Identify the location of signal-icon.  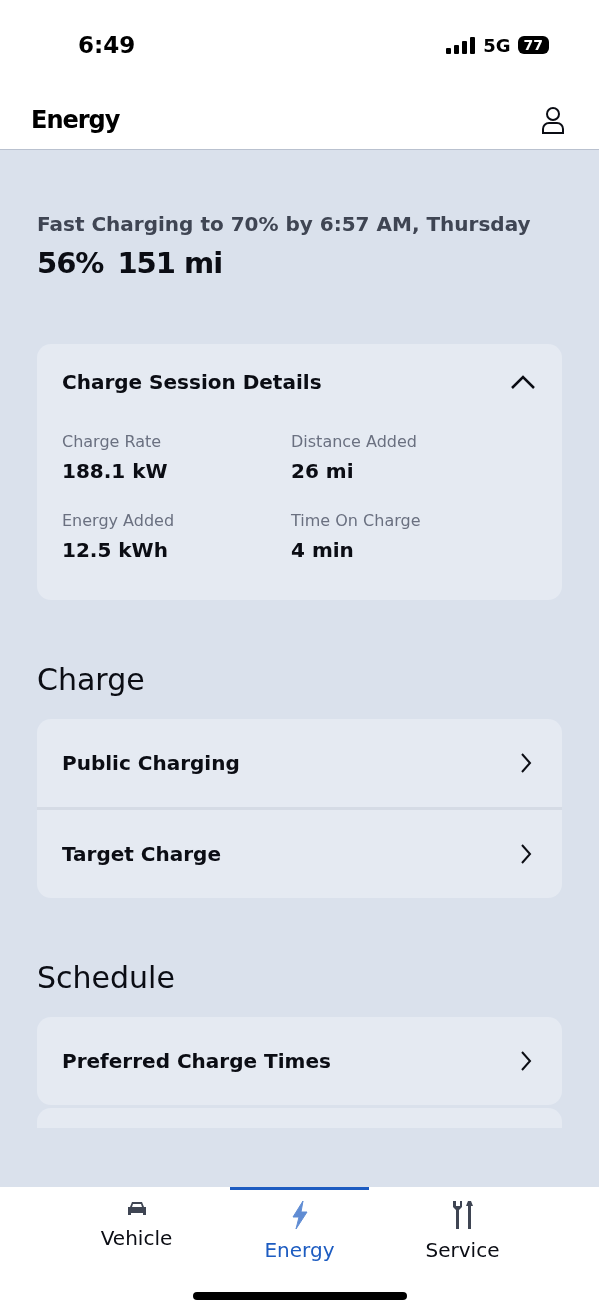
(461, 45).